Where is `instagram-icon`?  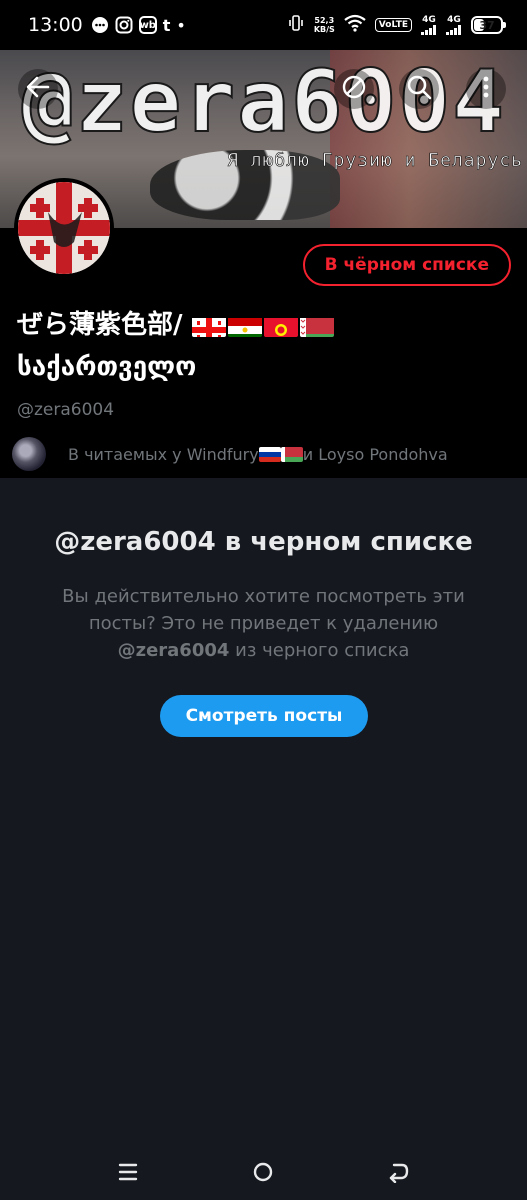 instagram-icon is located at coordinates (124, 25).